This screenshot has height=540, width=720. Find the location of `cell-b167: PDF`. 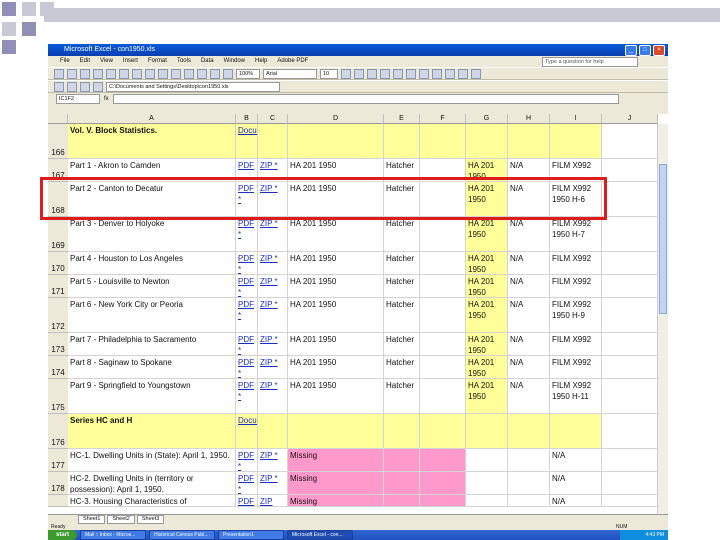

cell-b167: PDF is located at coordinates (247, 170).